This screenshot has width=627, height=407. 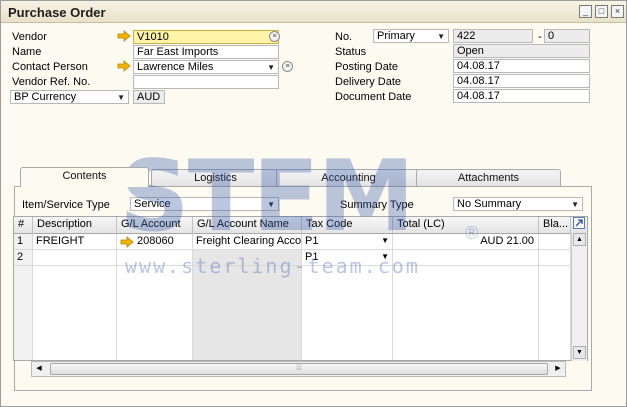 What do you see at coordinates (478, 66) in the screenshot?
I see `posting-date-value: 04.08.17` at bounding box center [478, 66].